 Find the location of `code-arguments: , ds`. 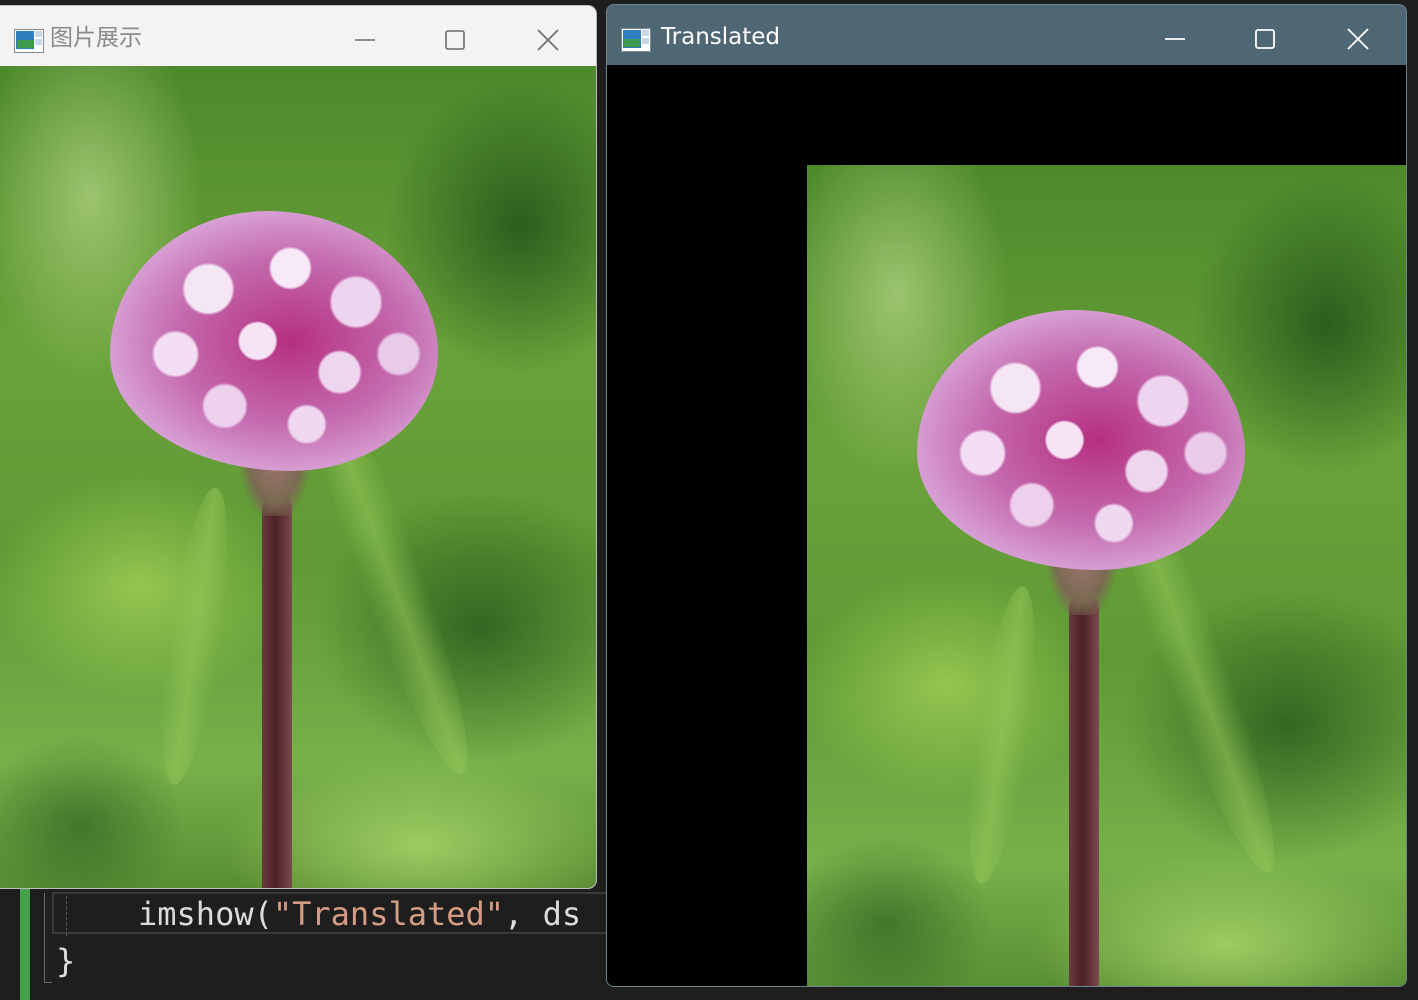

code-arguments: , ds is located at coordinates (543, 914).